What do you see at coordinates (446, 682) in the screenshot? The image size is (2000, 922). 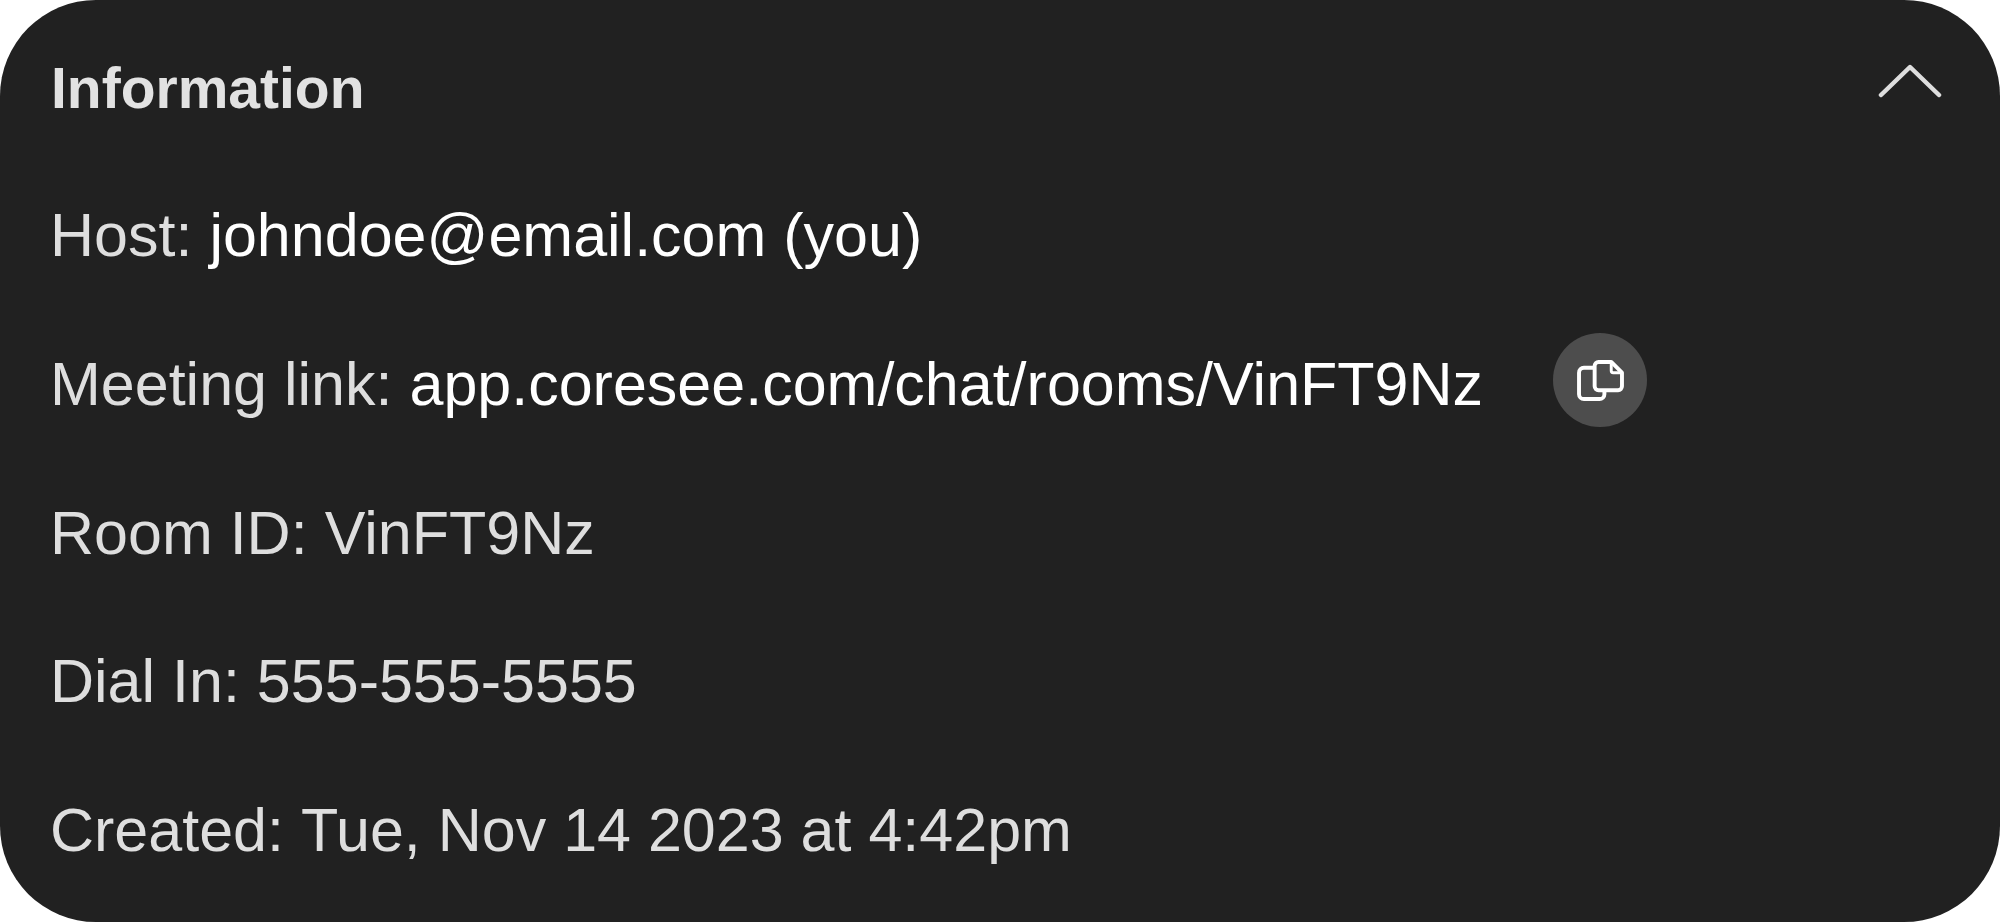 I see `field-value: 555-555-5555` at bounding box center [446, 682].